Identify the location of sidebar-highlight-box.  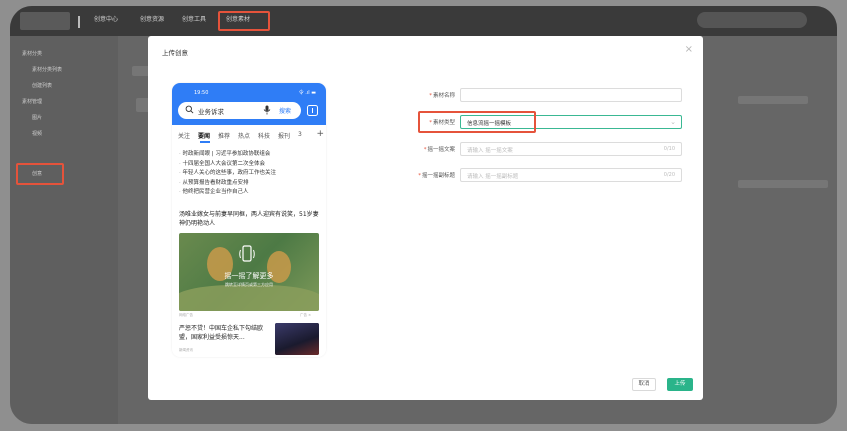
(40, 174).